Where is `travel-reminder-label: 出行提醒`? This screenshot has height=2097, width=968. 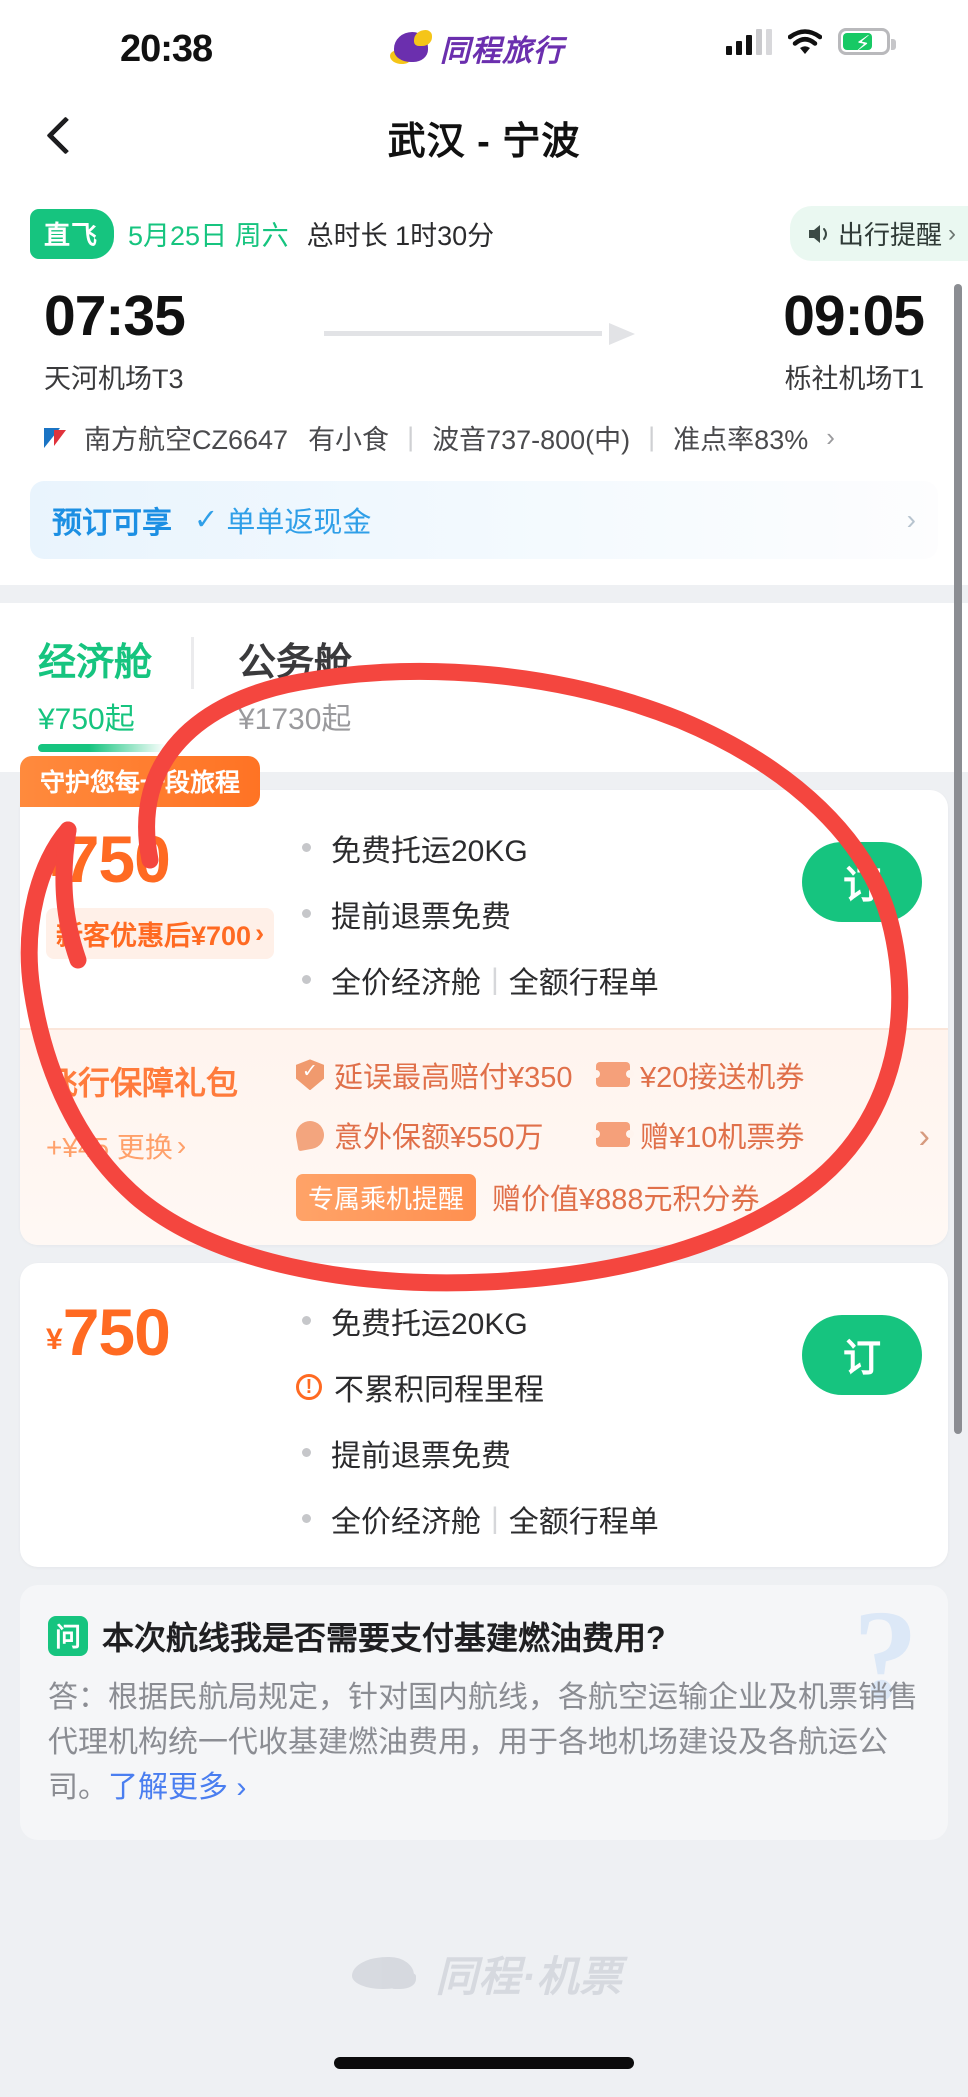 travel-reminder-label: 出行提醒 is located at coordinates (889, 235).